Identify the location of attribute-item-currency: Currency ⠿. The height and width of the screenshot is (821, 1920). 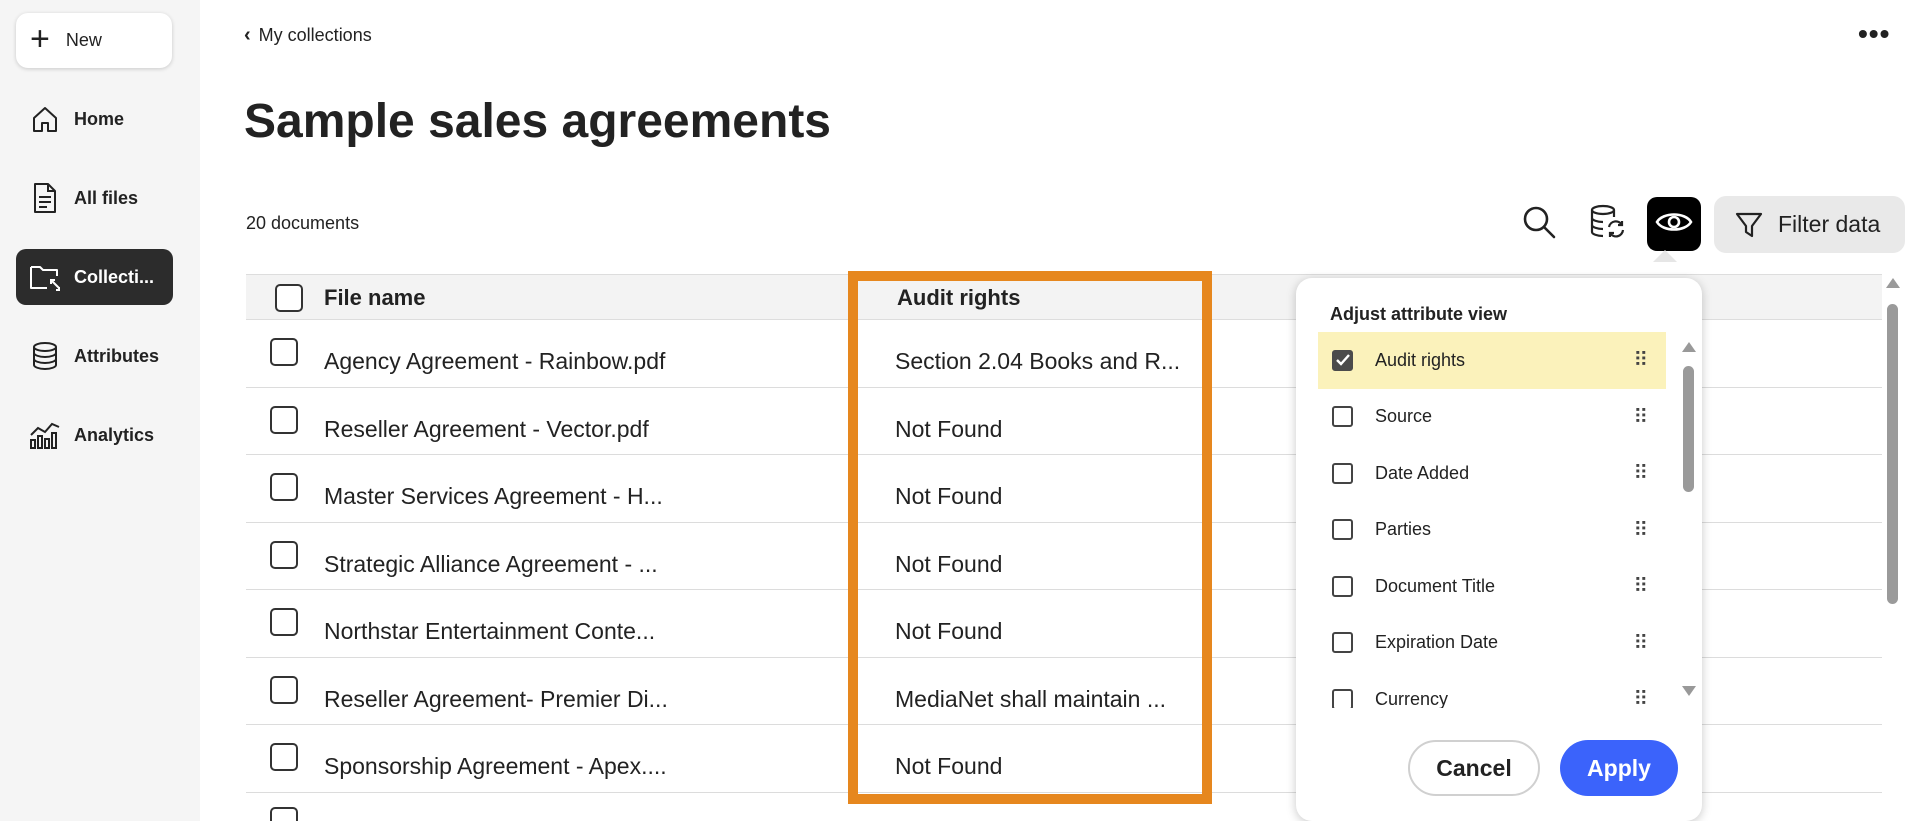
(1492, 689).